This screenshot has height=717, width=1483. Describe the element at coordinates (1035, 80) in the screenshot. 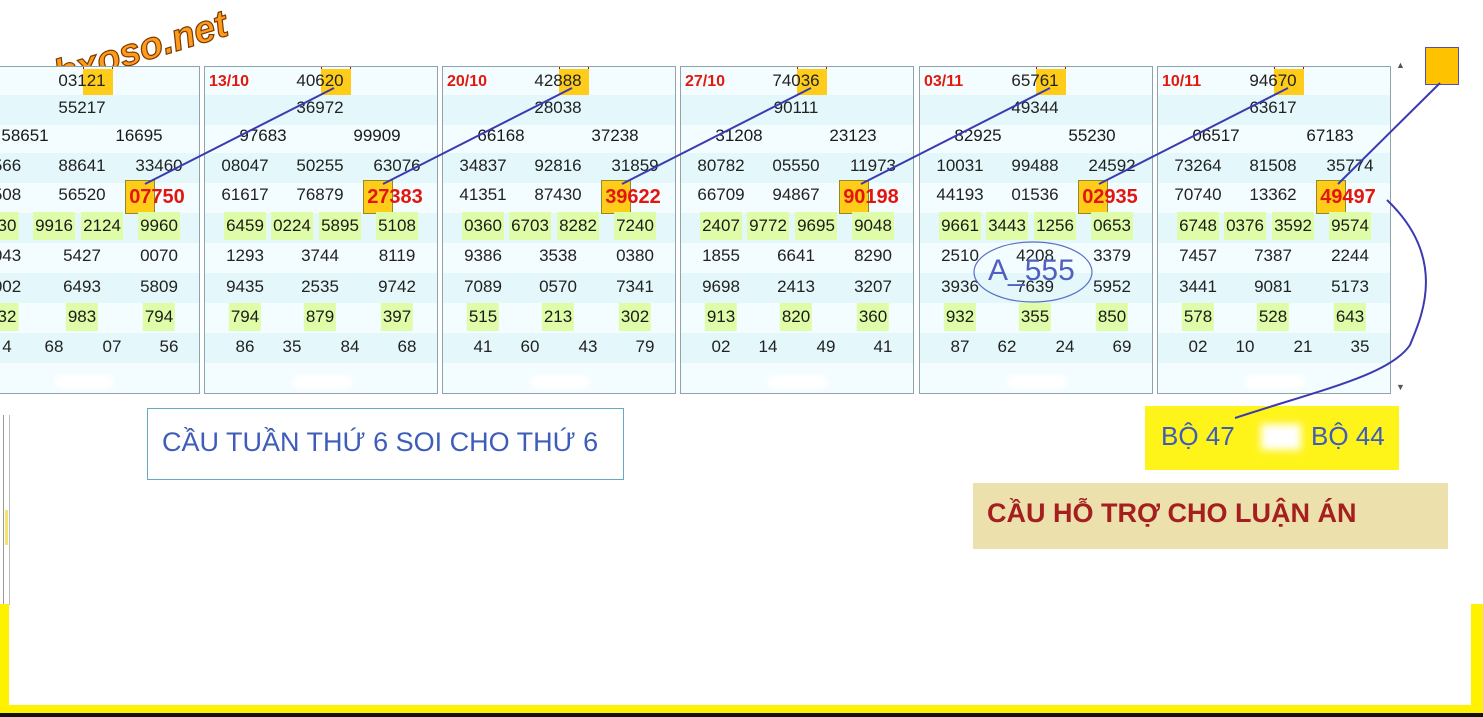

I see `result-number: 65761` at that location.